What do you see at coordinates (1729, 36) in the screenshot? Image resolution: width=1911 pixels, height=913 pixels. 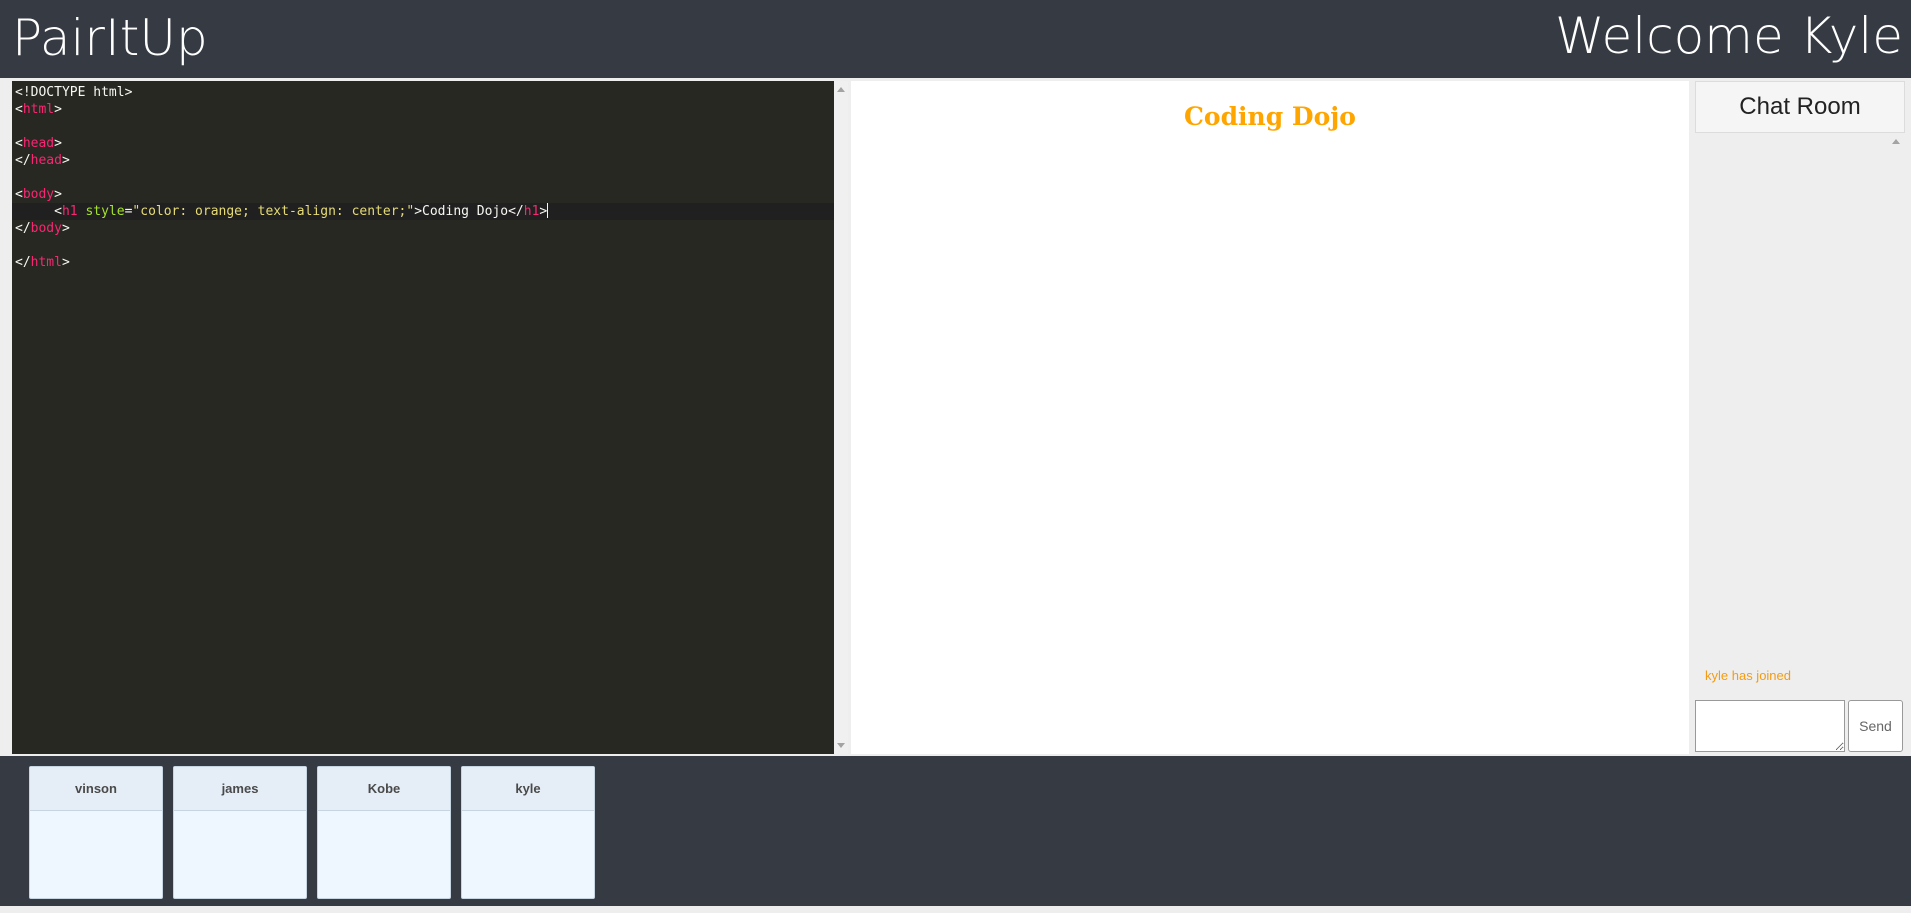 I see `welcome-message: Welcome Kyle` at bounding box center [1729, 36].